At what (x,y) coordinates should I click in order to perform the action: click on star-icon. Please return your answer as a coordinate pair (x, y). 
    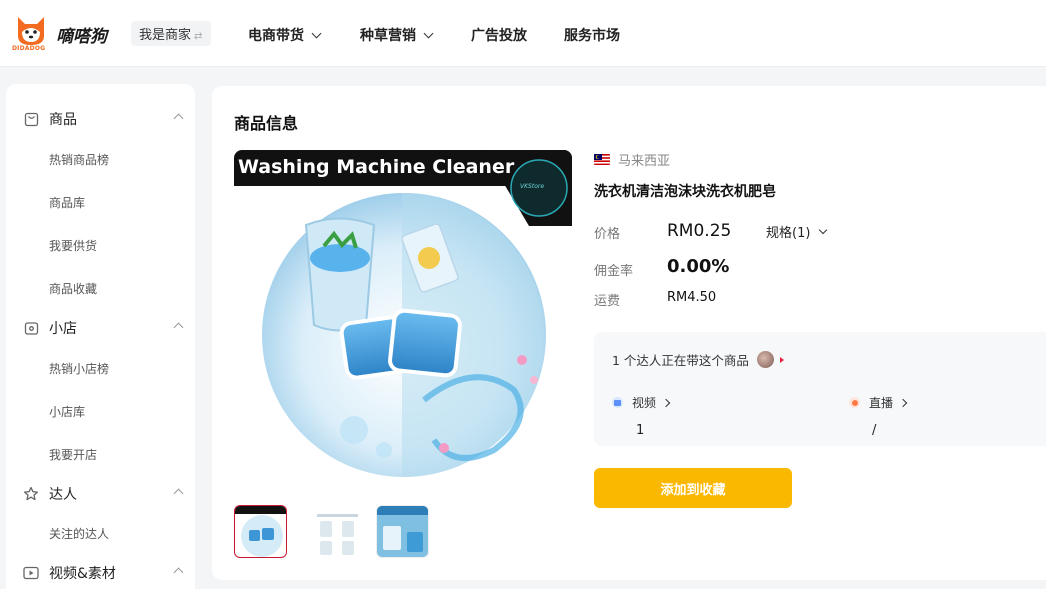
    Looking at the image, I should click on (31, 494).